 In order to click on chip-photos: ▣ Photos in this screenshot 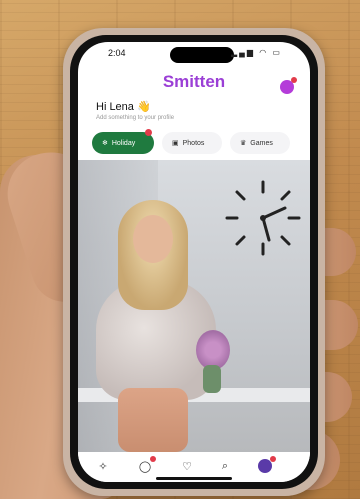, I will do `click(192, 143)`.